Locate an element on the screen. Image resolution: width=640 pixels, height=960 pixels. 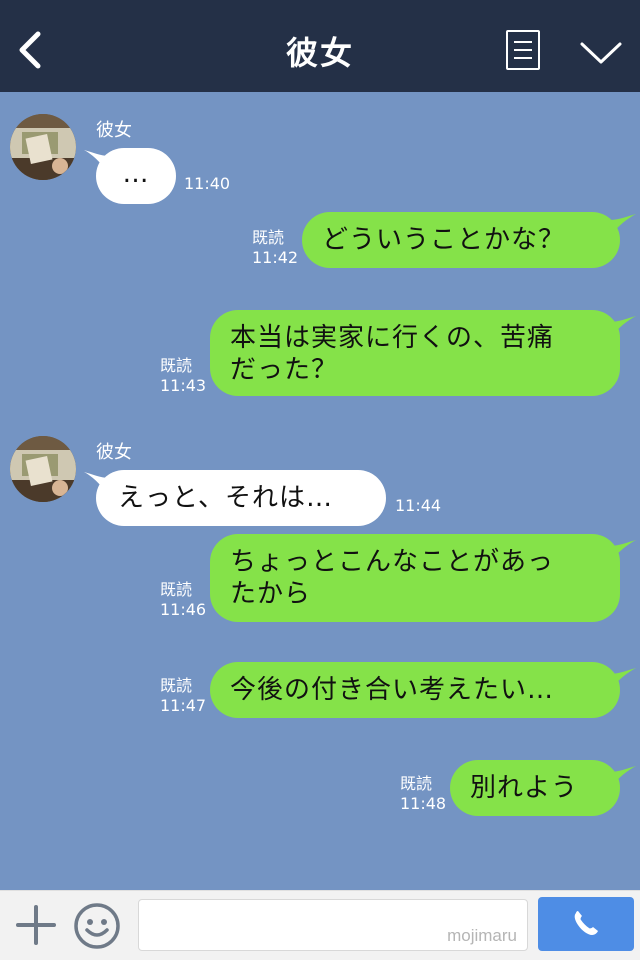
message-time: 11:44 is located at coordinates (418, 505).